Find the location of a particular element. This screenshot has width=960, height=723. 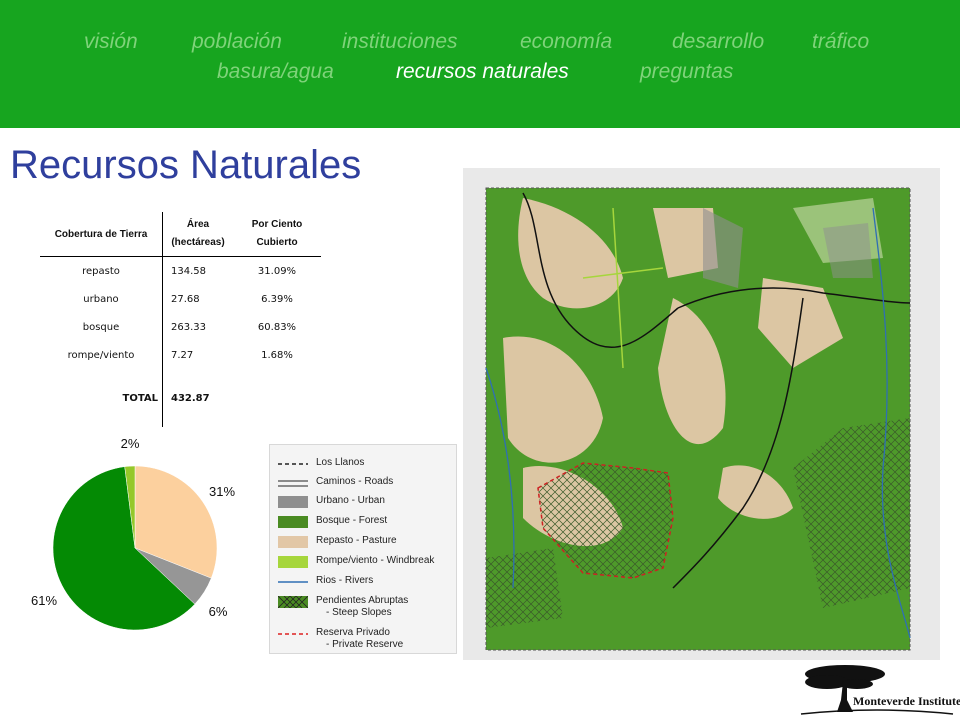

cell-area: 27.68 is located at coordinates (197, 299).